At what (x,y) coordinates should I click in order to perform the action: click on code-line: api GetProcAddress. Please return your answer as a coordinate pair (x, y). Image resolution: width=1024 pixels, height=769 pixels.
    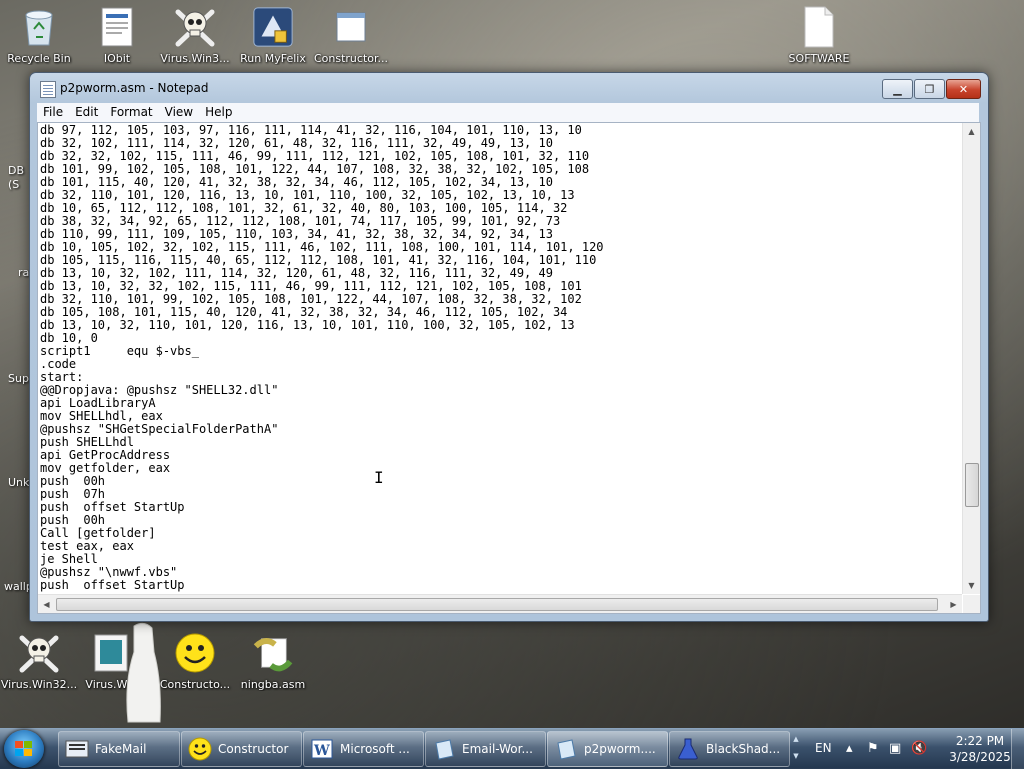
    Looking at the image, I should click on (105, 455).